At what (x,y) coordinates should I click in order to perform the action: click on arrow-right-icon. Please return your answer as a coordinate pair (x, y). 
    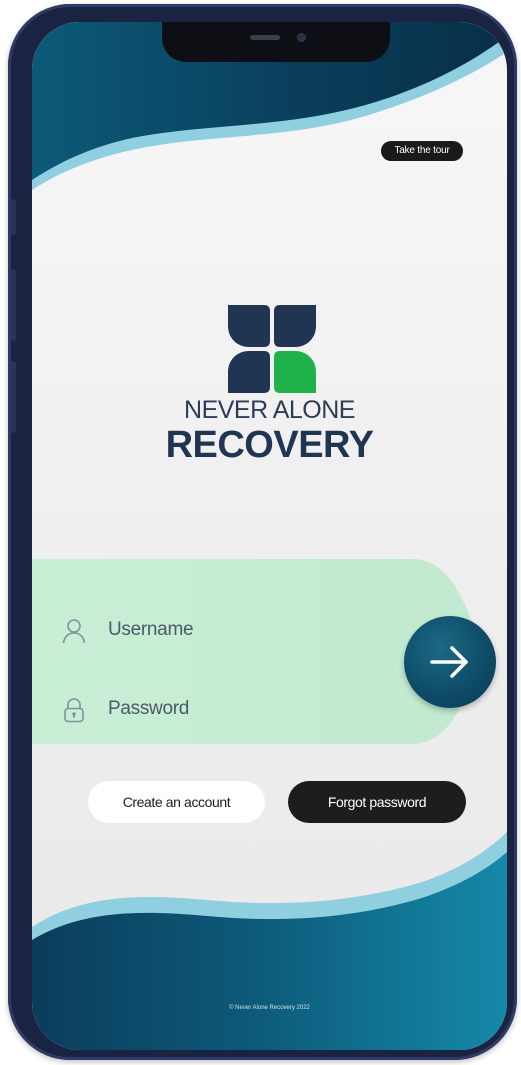
    Looking at the image, I should click on (449, 662).